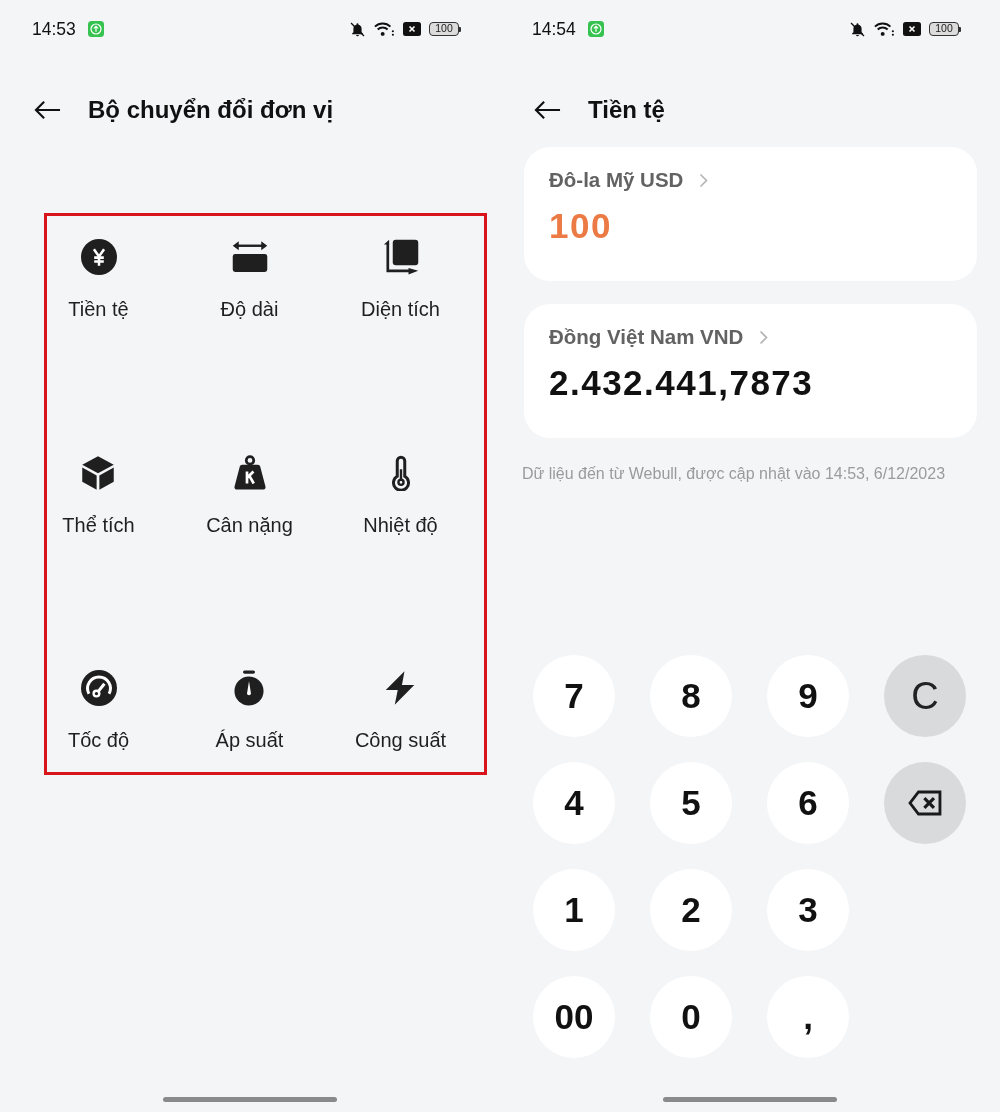 The height and width of the screenshot is (1112, 1000). What do you see at coordinates (98, 257) in the screenshot?
I see `yen-coin-icon` at bounding box center [98, 257].